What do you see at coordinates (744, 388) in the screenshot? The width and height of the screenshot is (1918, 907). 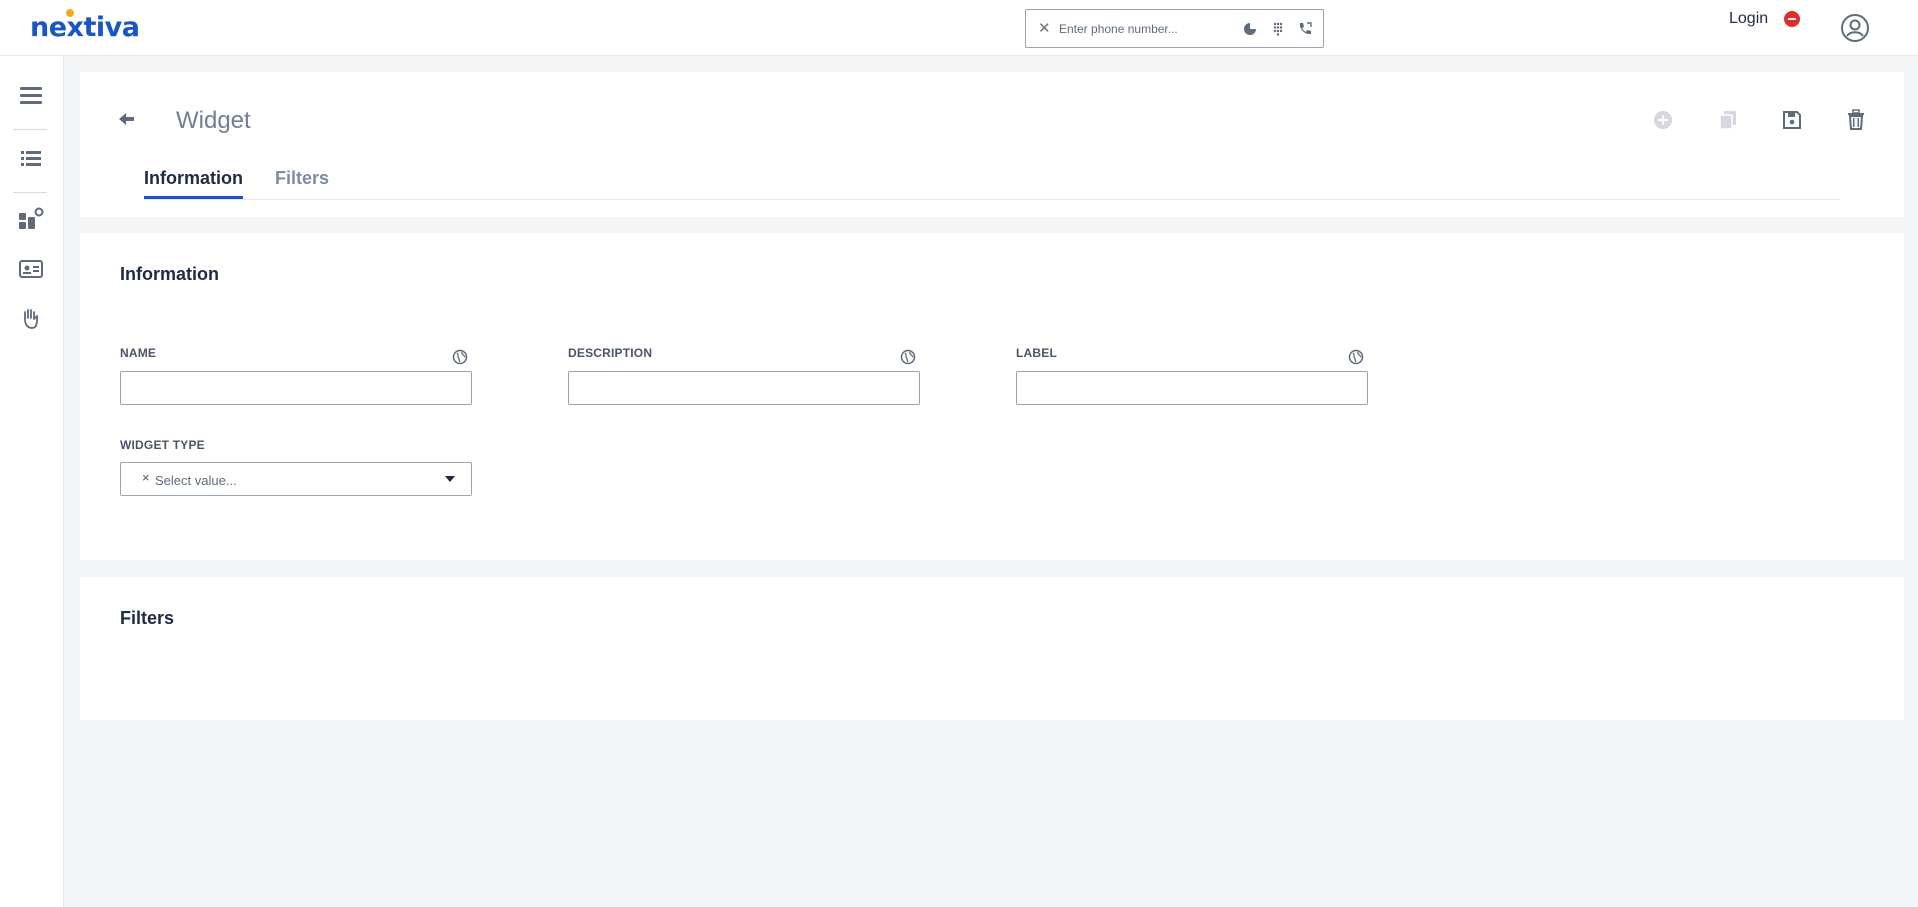 I see `description-input` at bounding box center [744, 388].